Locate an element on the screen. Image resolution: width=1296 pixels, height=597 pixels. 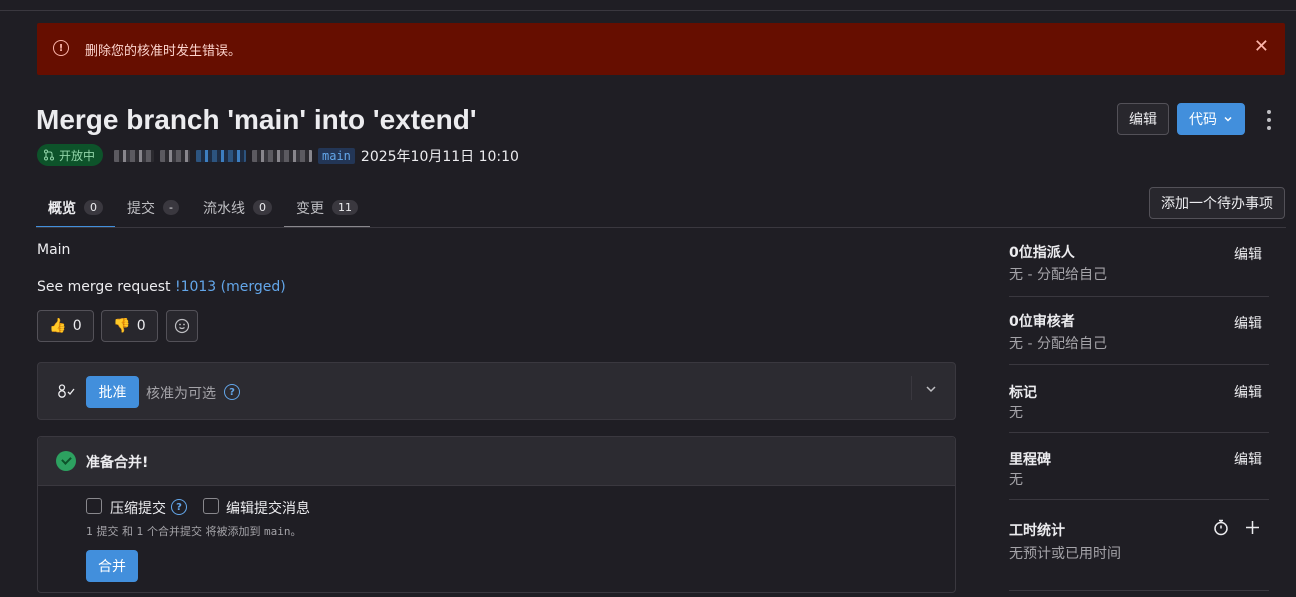
milestone-value: 无 is located at coordinates (1016, 480).